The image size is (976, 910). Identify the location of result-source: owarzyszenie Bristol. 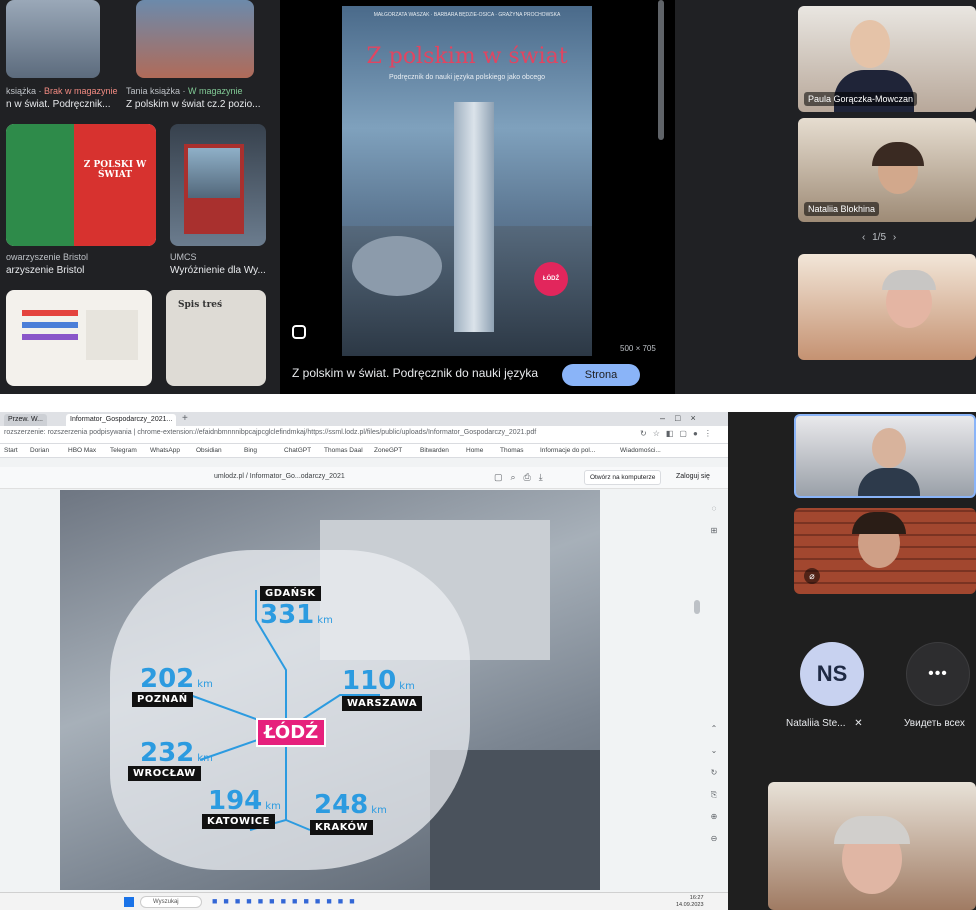
(47, 257).